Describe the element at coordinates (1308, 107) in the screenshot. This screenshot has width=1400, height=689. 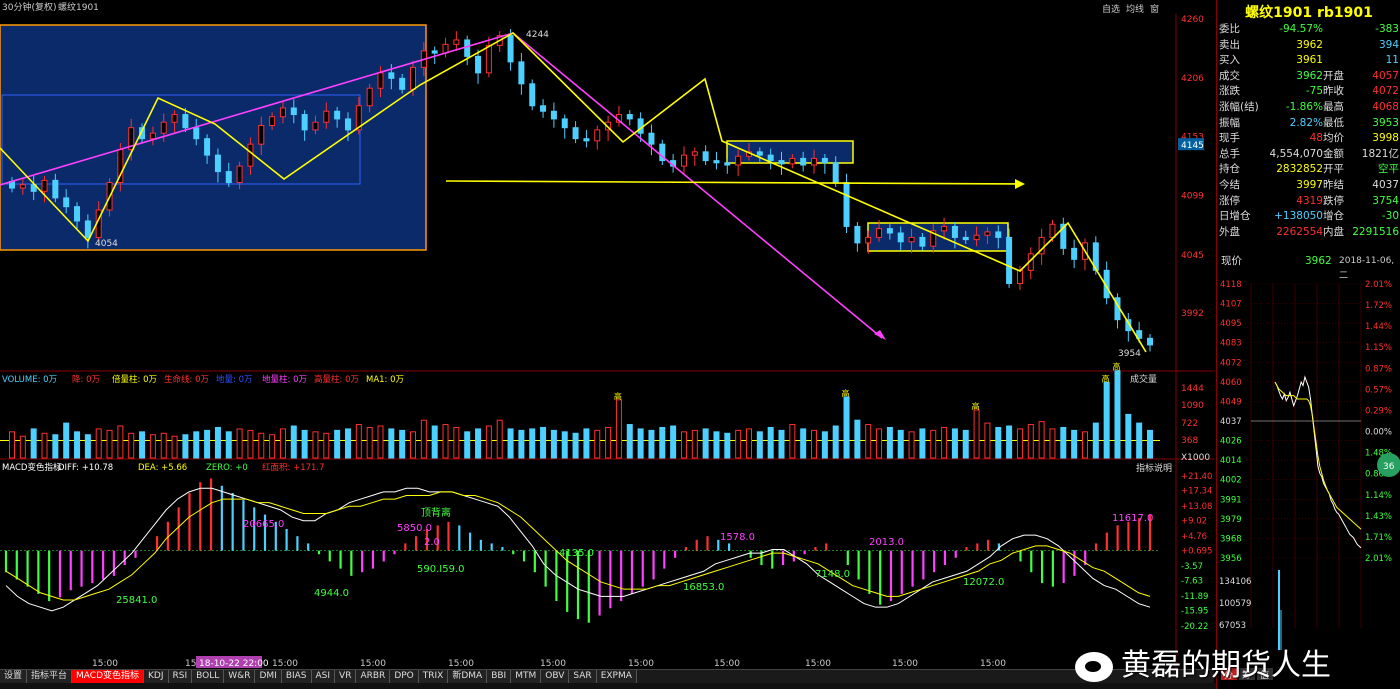
I see `quote-row: 涨幅(结) -1.86% 最高 4068` at that location.